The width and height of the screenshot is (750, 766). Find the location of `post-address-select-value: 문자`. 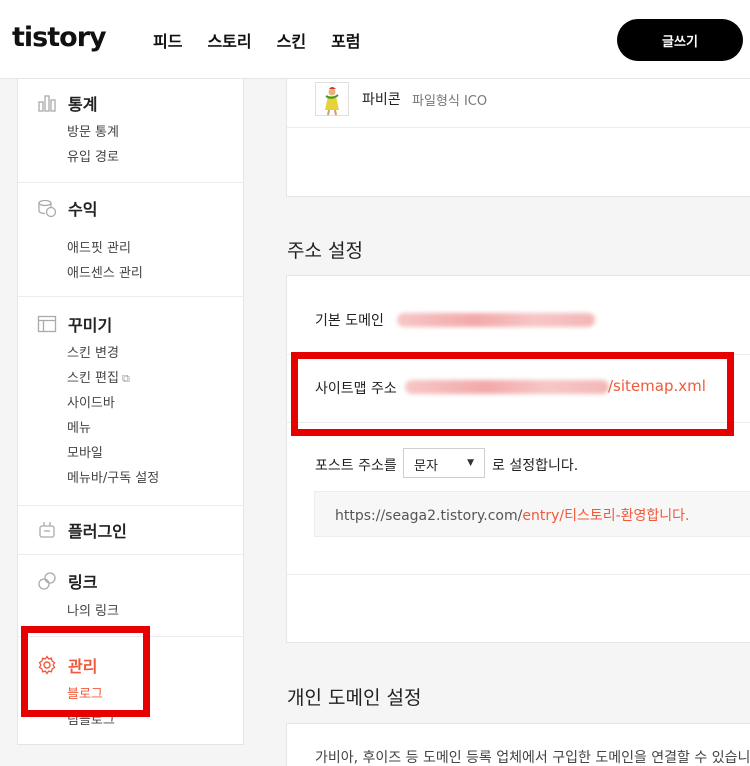

post-address-select-value: 문자 is located at coordinates (426, 466).